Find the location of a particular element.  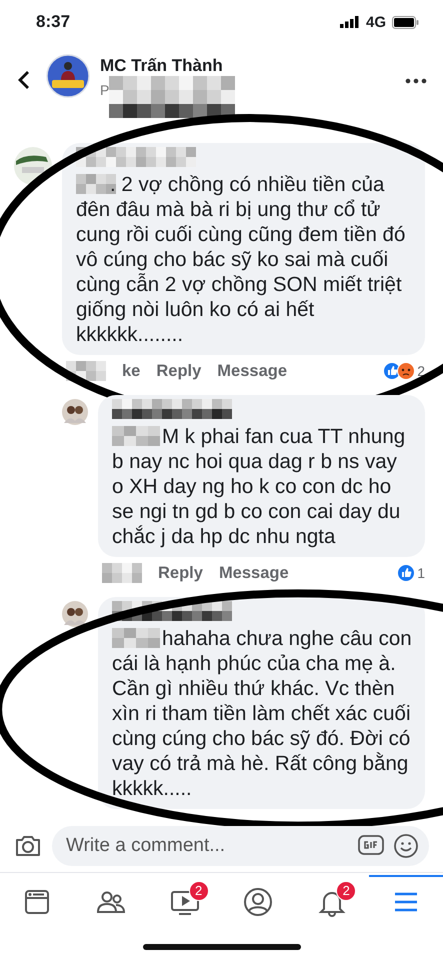

signal-icon is located at coordinates (350, 22).